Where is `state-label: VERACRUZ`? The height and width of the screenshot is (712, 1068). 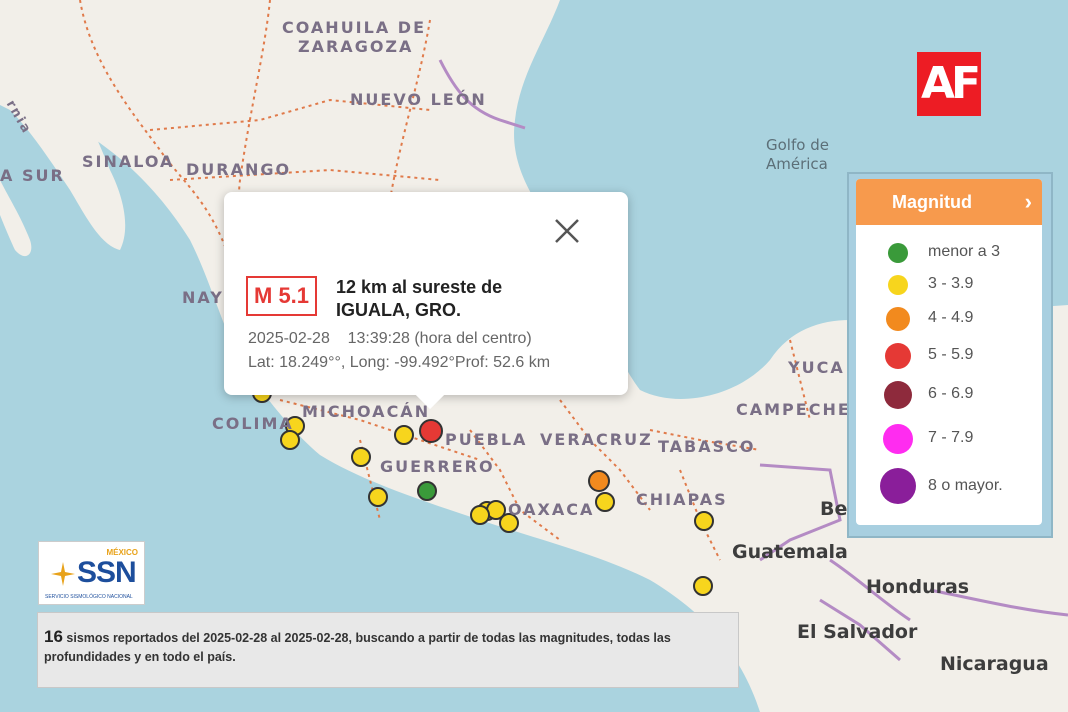
state-label: VERACRUZ is located at coordinates (596, 439).